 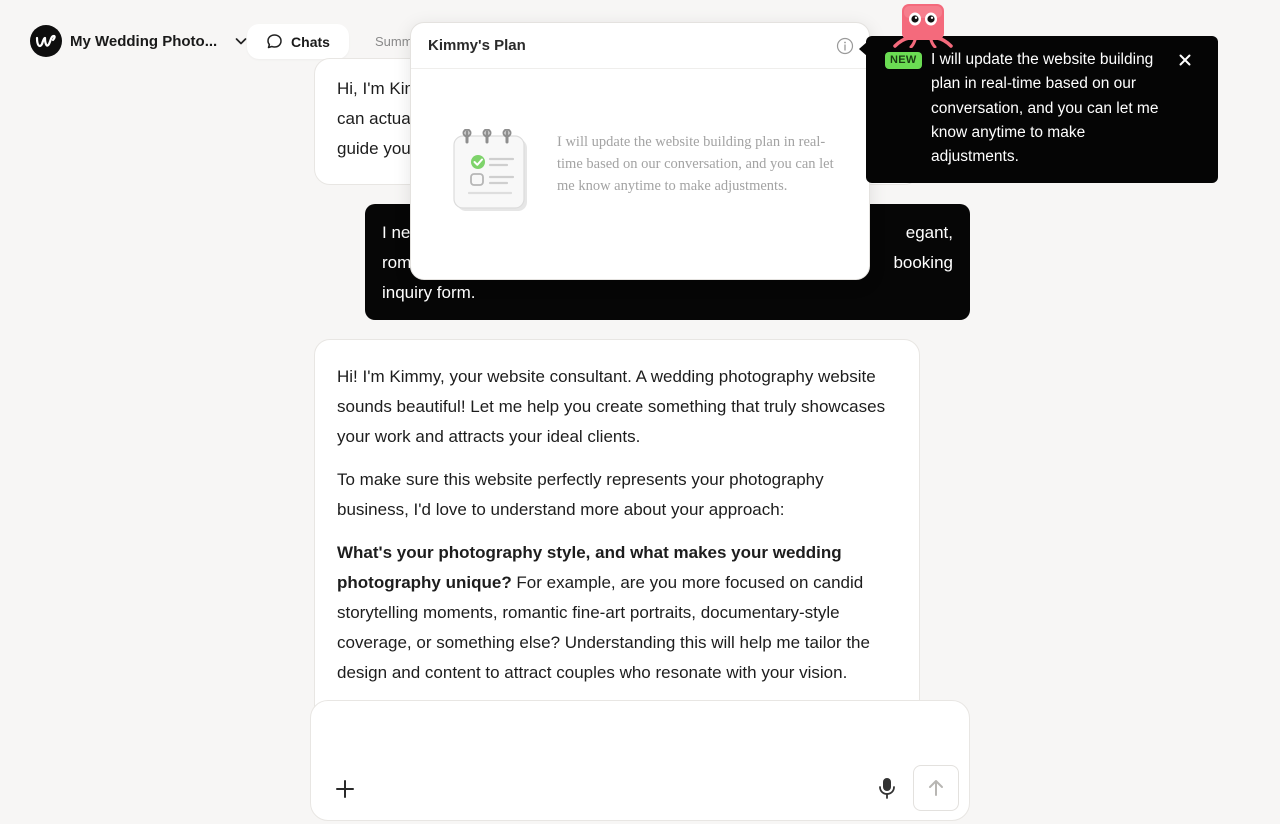 I want to click on new-badge: NEW, so click(x=903, y=60).